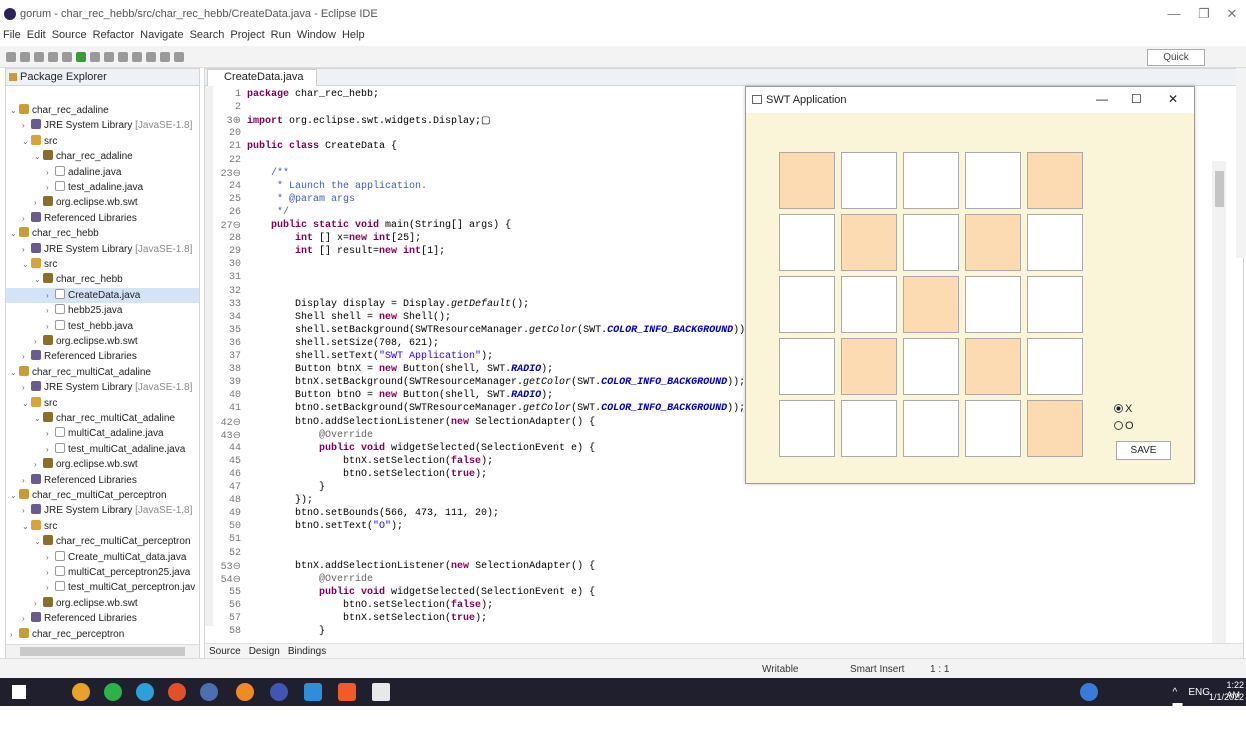  What do you see at coordinates (334, 238) in the screenshot?
I see `code-line: int [] x=new int[25];` at bounding box center [334, 238].